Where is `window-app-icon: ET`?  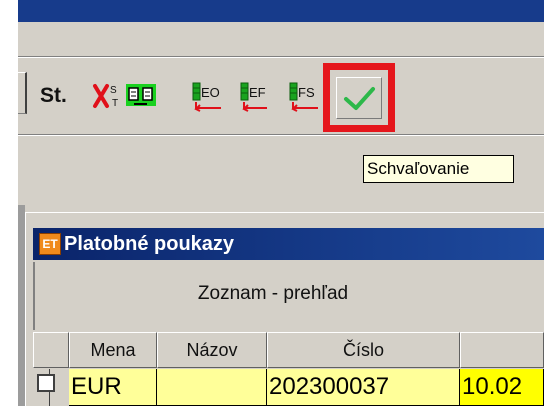 window-app-icon: ET is located at coordinates (50, 244).